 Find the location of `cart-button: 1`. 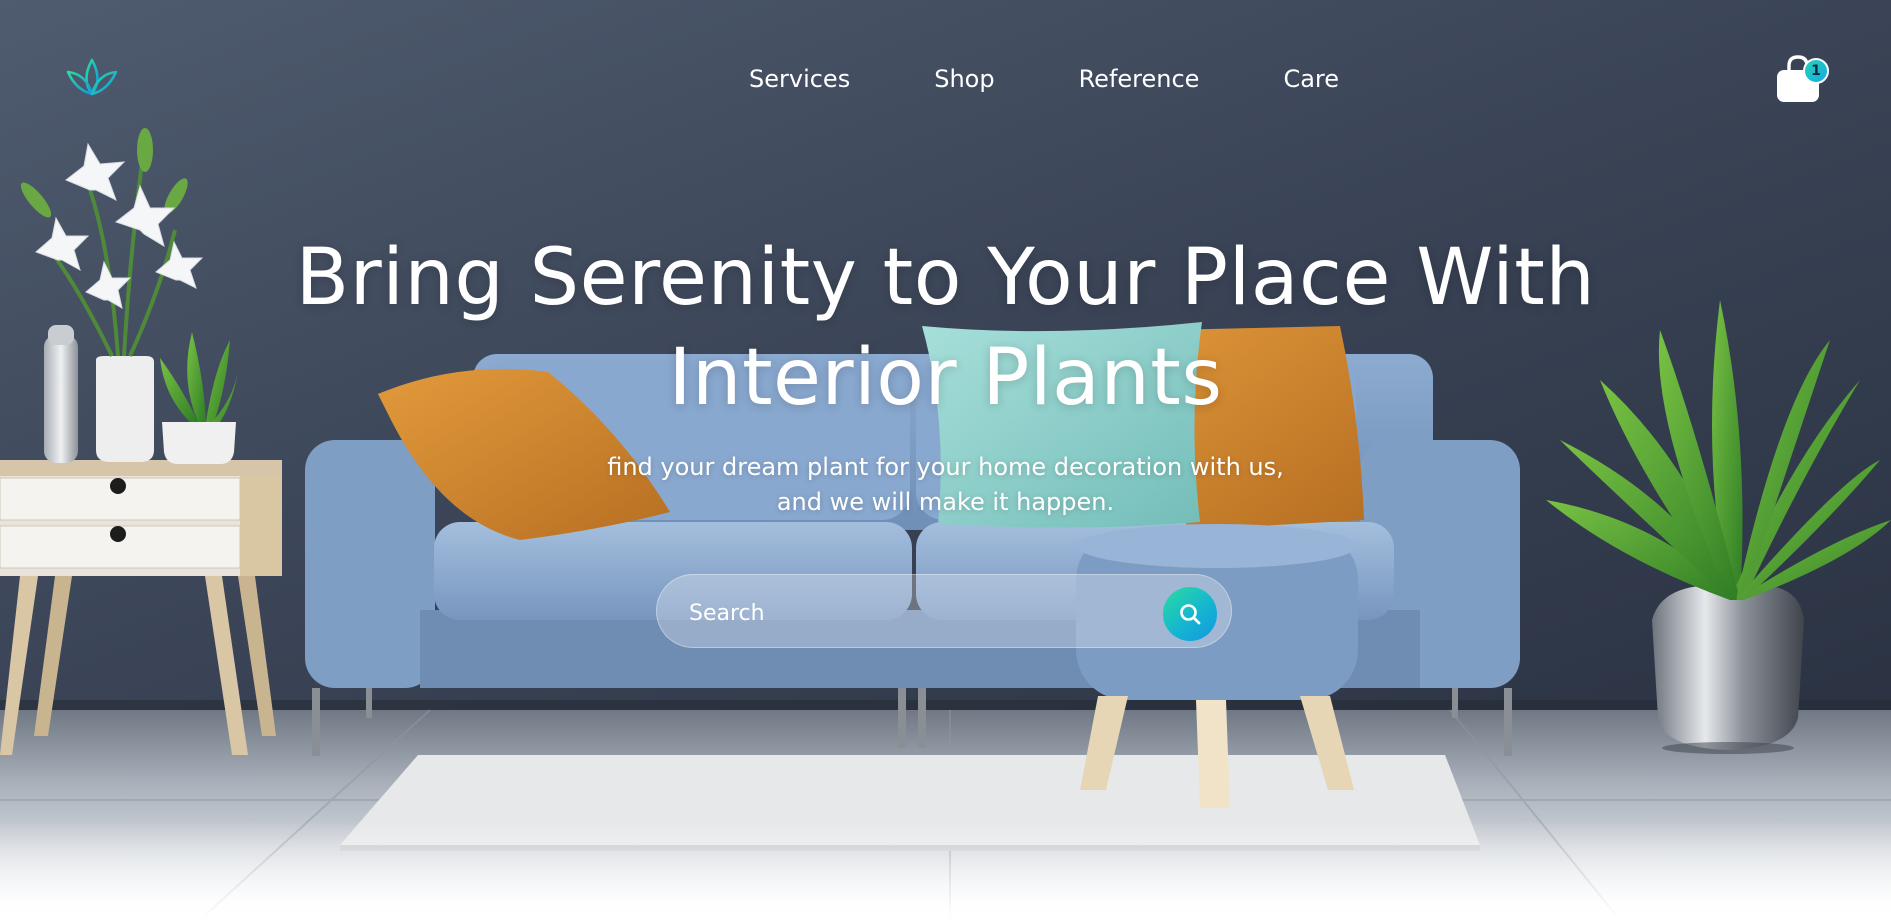

cart-button: 1 is located at coordinates (1802, 79).